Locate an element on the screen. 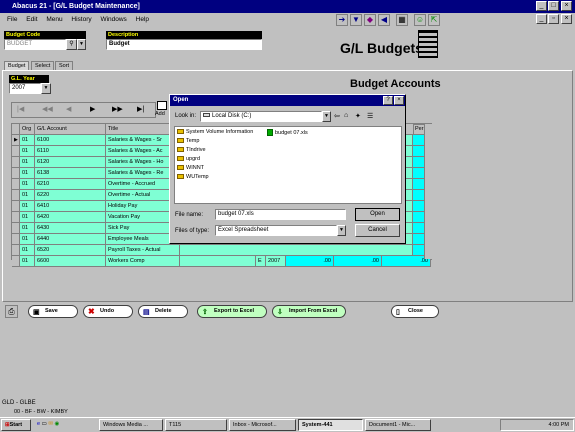 This screenshot has width=575, height=432. close-window-button: × is located at coordinates (566, 6).